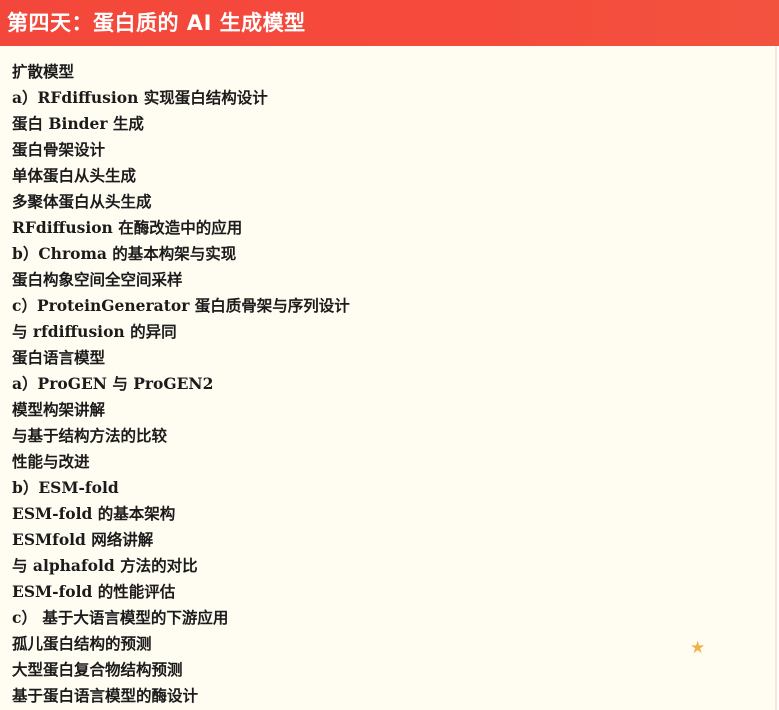  What do you see at coordinates (181, 305) in the screenshot?
I see `outline-item: c）ProteinGenerator 蛋白质骨架与序列设计` at bounding box center [181, 305].